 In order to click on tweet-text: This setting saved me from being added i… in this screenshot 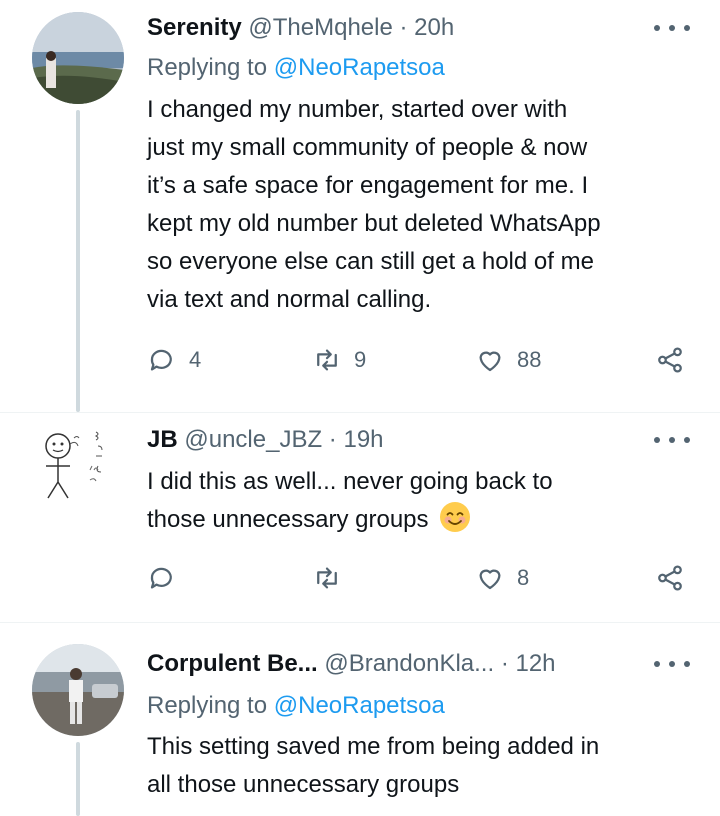, I will do `click(424, 766)`.